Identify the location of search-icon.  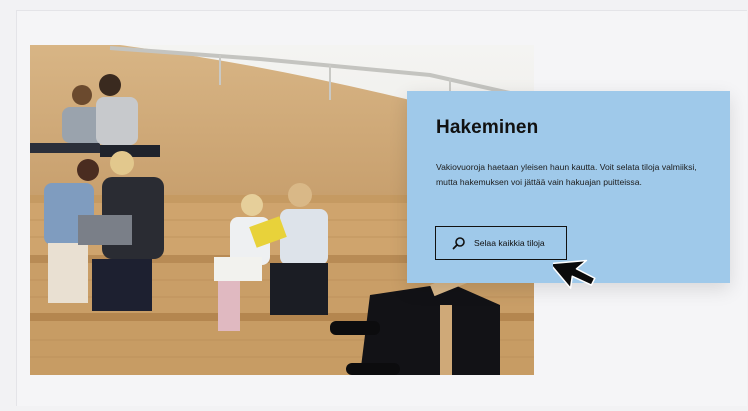
(459, 243).